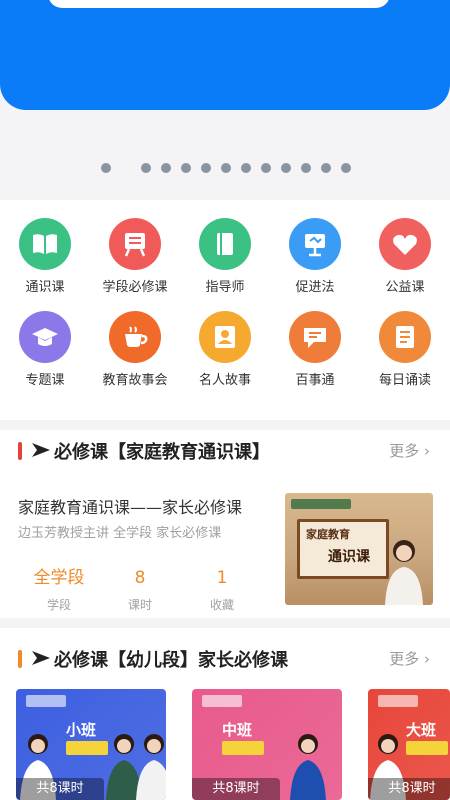 Image resolution: width=450 pixels, height=800 pixels. Describe the element at coordinates (404, 380) in the screenshot. I see `grid-item-label: 每日诵读` at that location.